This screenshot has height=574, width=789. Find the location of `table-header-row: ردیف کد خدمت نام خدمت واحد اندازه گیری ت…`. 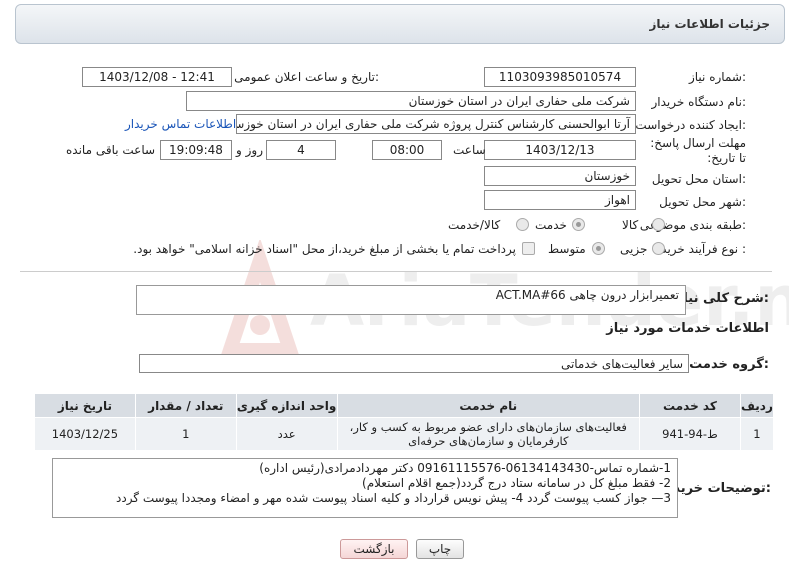

table-header-row: ردیف کد خدمت نام خدمت واحد اندازه گیری ت… is located at coordinates (404, 405).